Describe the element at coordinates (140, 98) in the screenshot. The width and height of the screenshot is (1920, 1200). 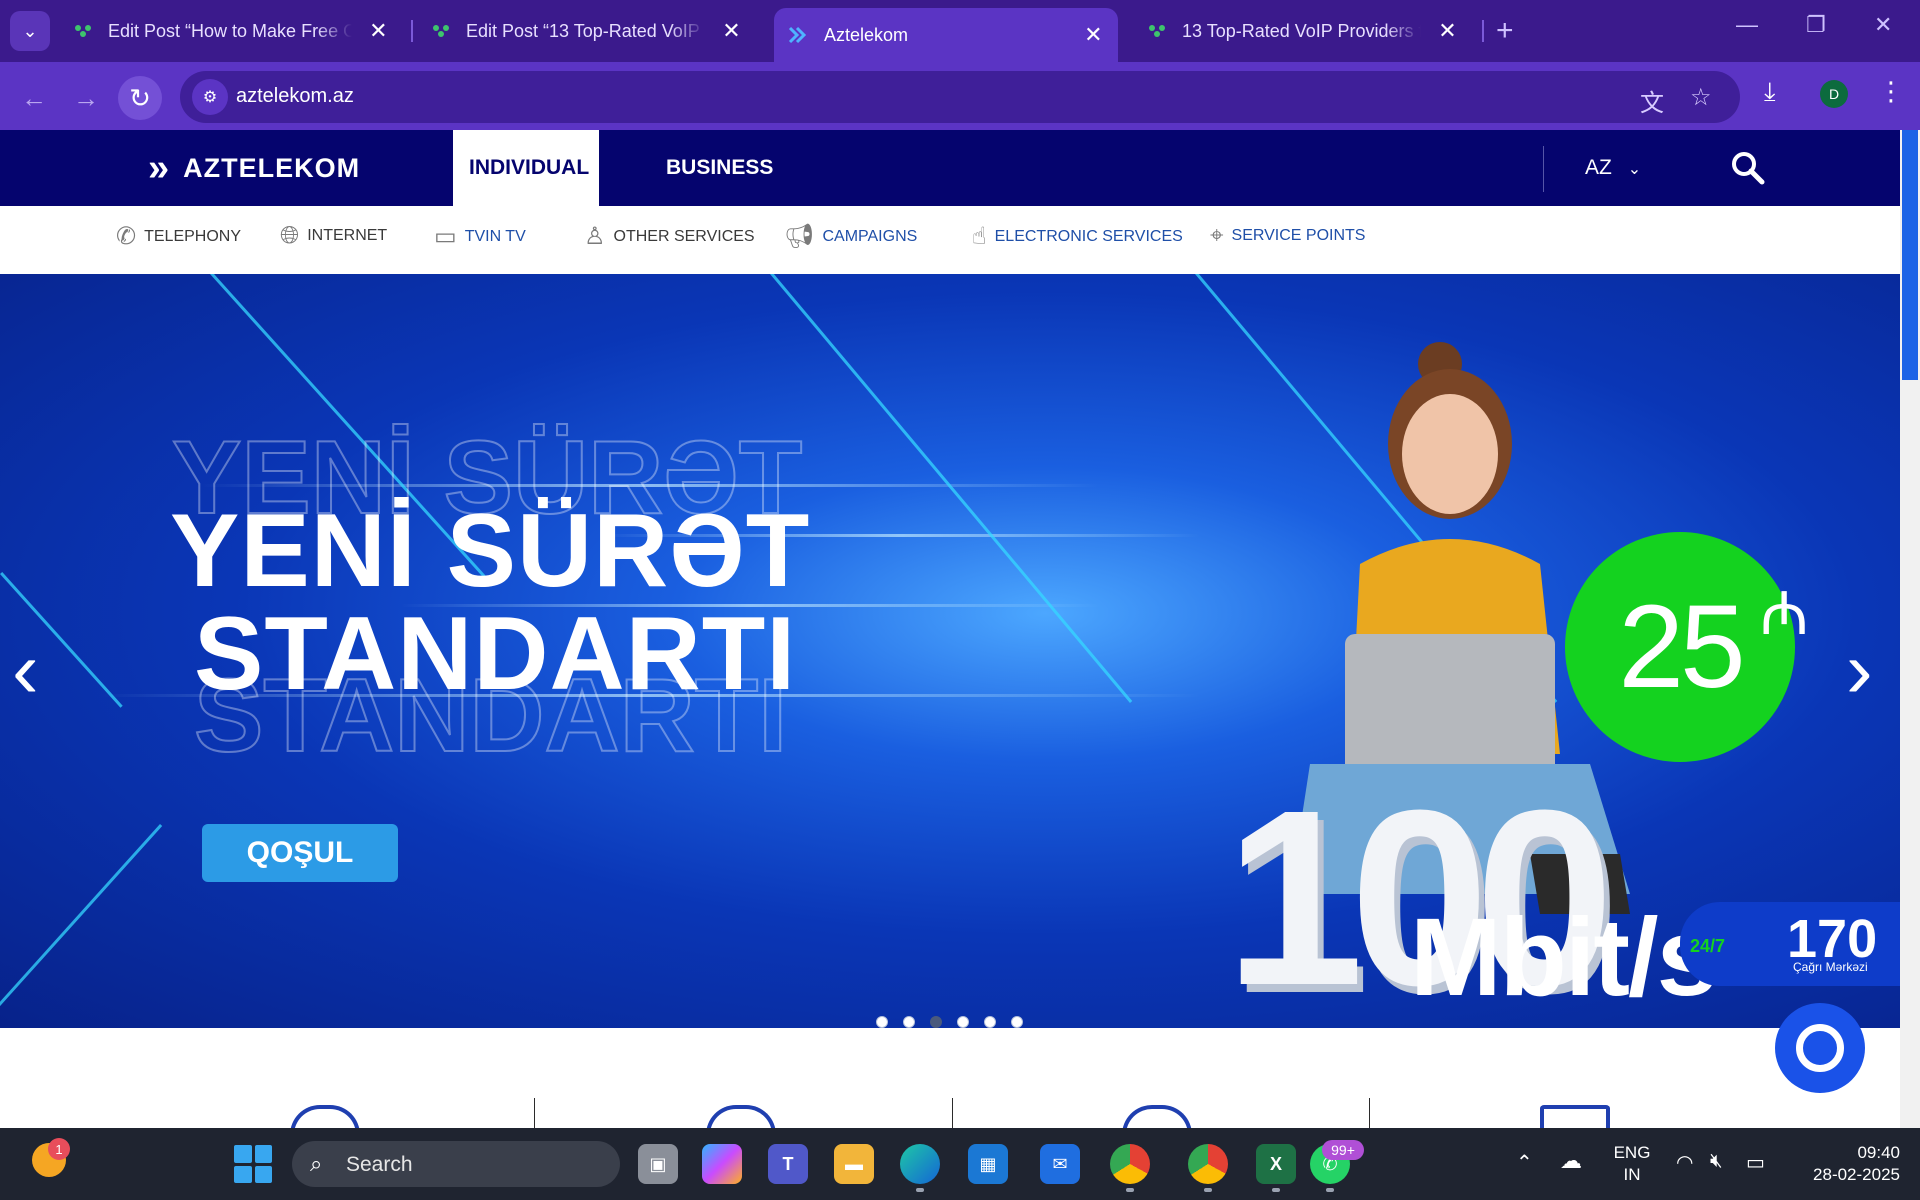
I see `reload-icon: ↻` at that location.